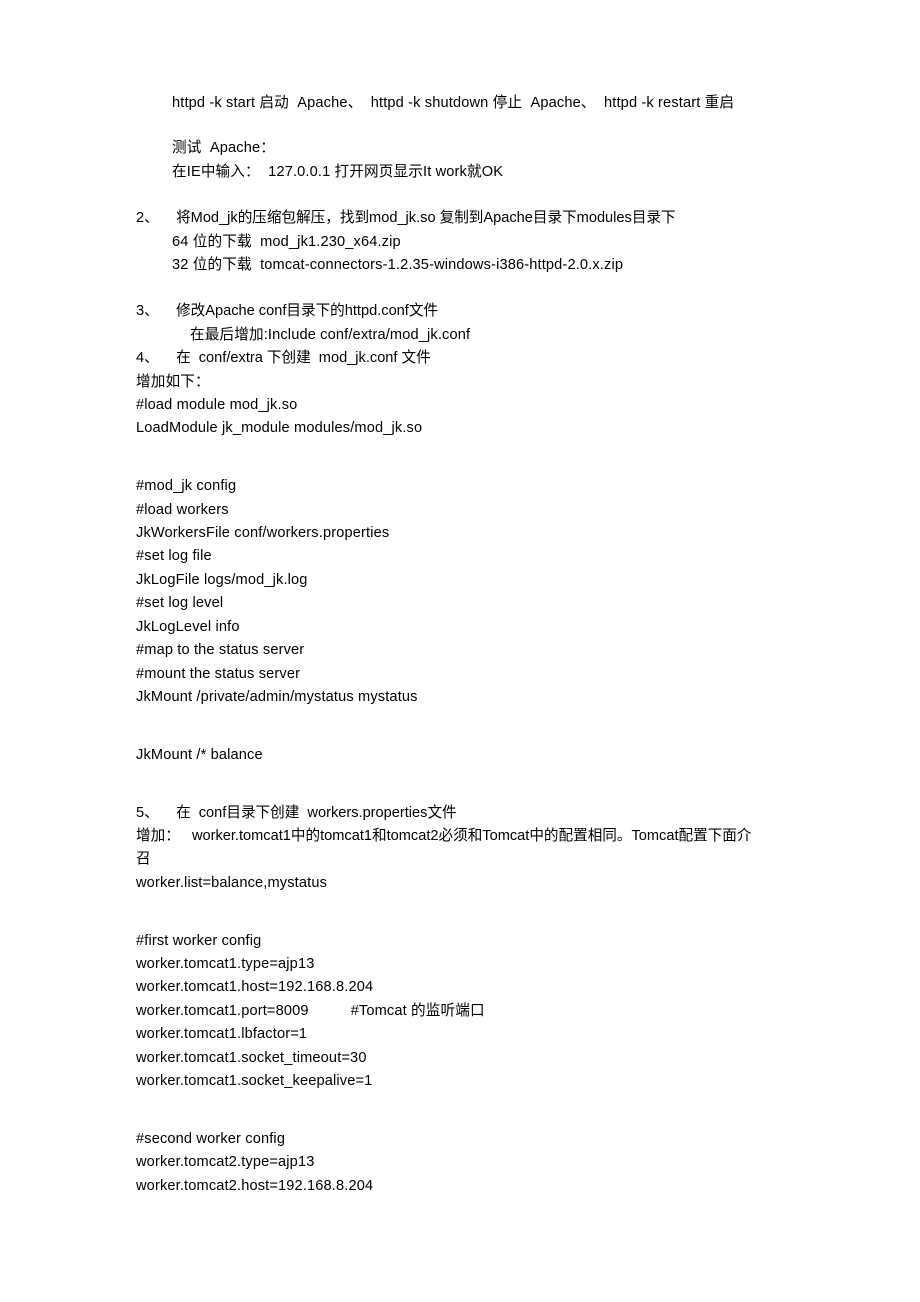 The height and width of the screenshot is (1302, 920). I want to click on config-line: worker.tomcat1.type=ajp13, so click(225, 963).